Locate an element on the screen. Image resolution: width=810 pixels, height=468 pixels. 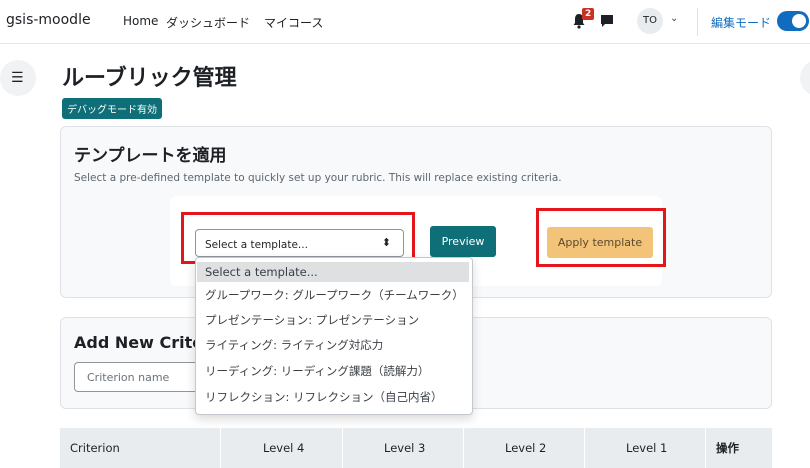
block-drawer-button is located at coordinates (805, 78).